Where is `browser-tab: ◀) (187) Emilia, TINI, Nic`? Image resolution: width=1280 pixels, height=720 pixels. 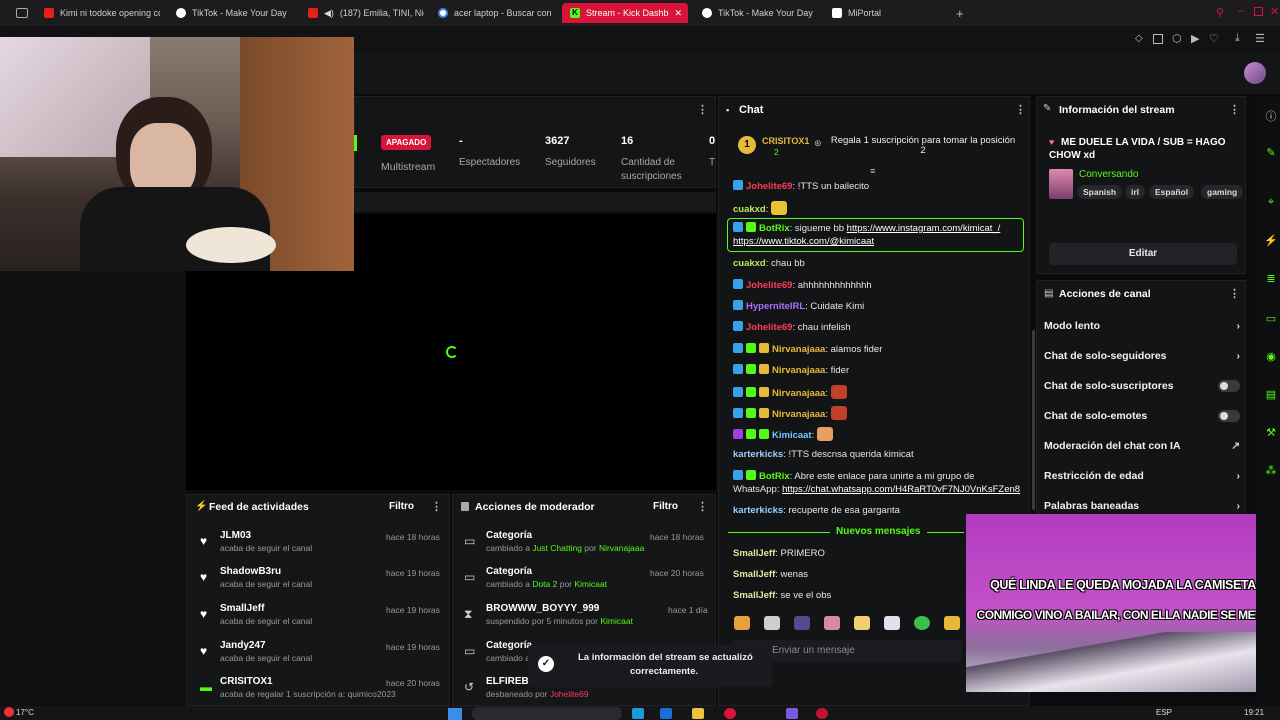 browser-tab: ◀) (187) Emilia, TINI, Nic is located at coordinates (362, 13).